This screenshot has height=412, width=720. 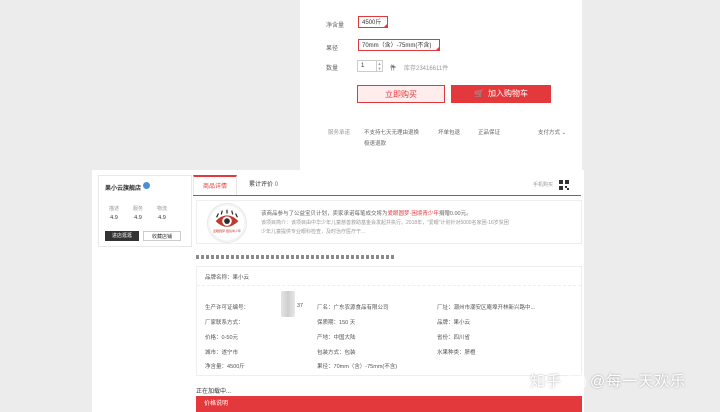 I want to click on spec-item: 品牌：果小云, so click(x=453, y=322).